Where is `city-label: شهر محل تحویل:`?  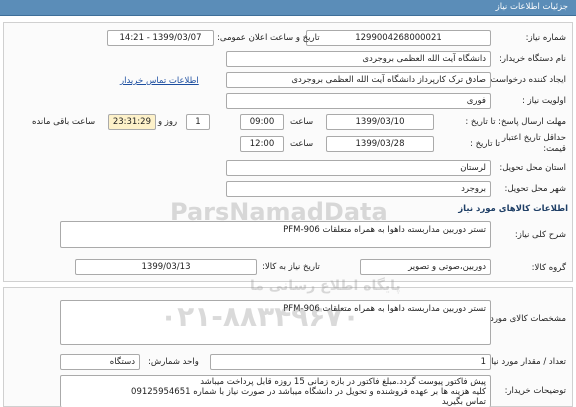
city-label: شهر محل تحویل: is located at coordinates (535, 189).